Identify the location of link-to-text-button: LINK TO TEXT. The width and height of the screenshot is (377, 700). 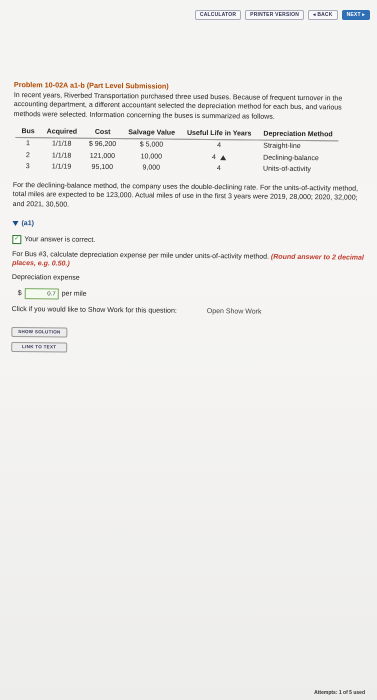
(39, 347).